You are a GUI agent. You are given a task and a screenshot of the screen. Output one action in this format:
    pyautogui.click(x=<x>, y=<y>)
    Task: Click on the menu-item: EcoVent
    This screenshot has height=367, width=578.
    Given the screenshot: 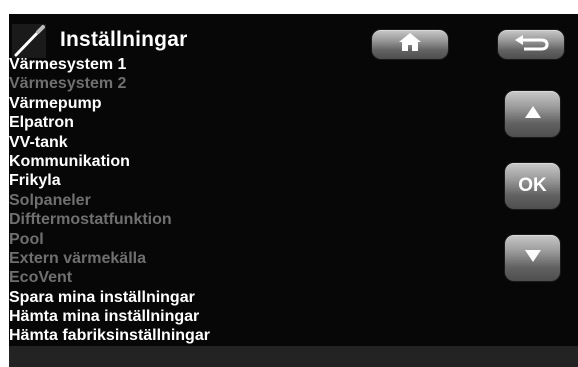 What is the action you would take?
    pyautogui.click(x=41, y=278)
    